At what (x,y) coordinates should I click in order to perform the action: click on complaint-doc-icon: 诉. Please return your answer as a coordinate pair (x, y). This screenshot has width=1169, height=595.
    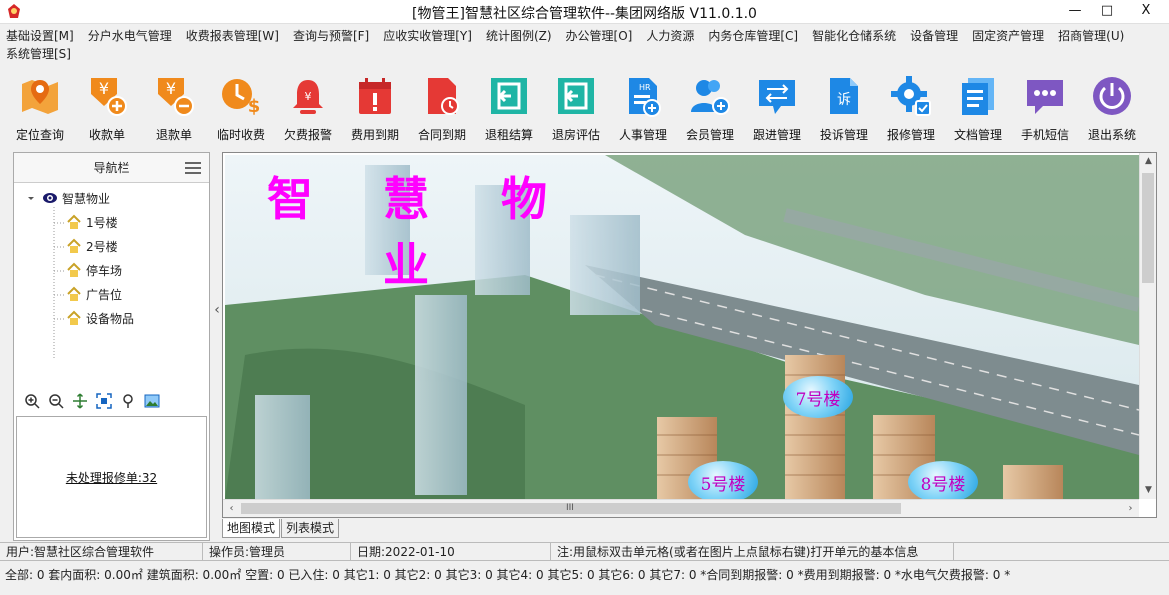
    Looking at the image, I should click on (844, 96).